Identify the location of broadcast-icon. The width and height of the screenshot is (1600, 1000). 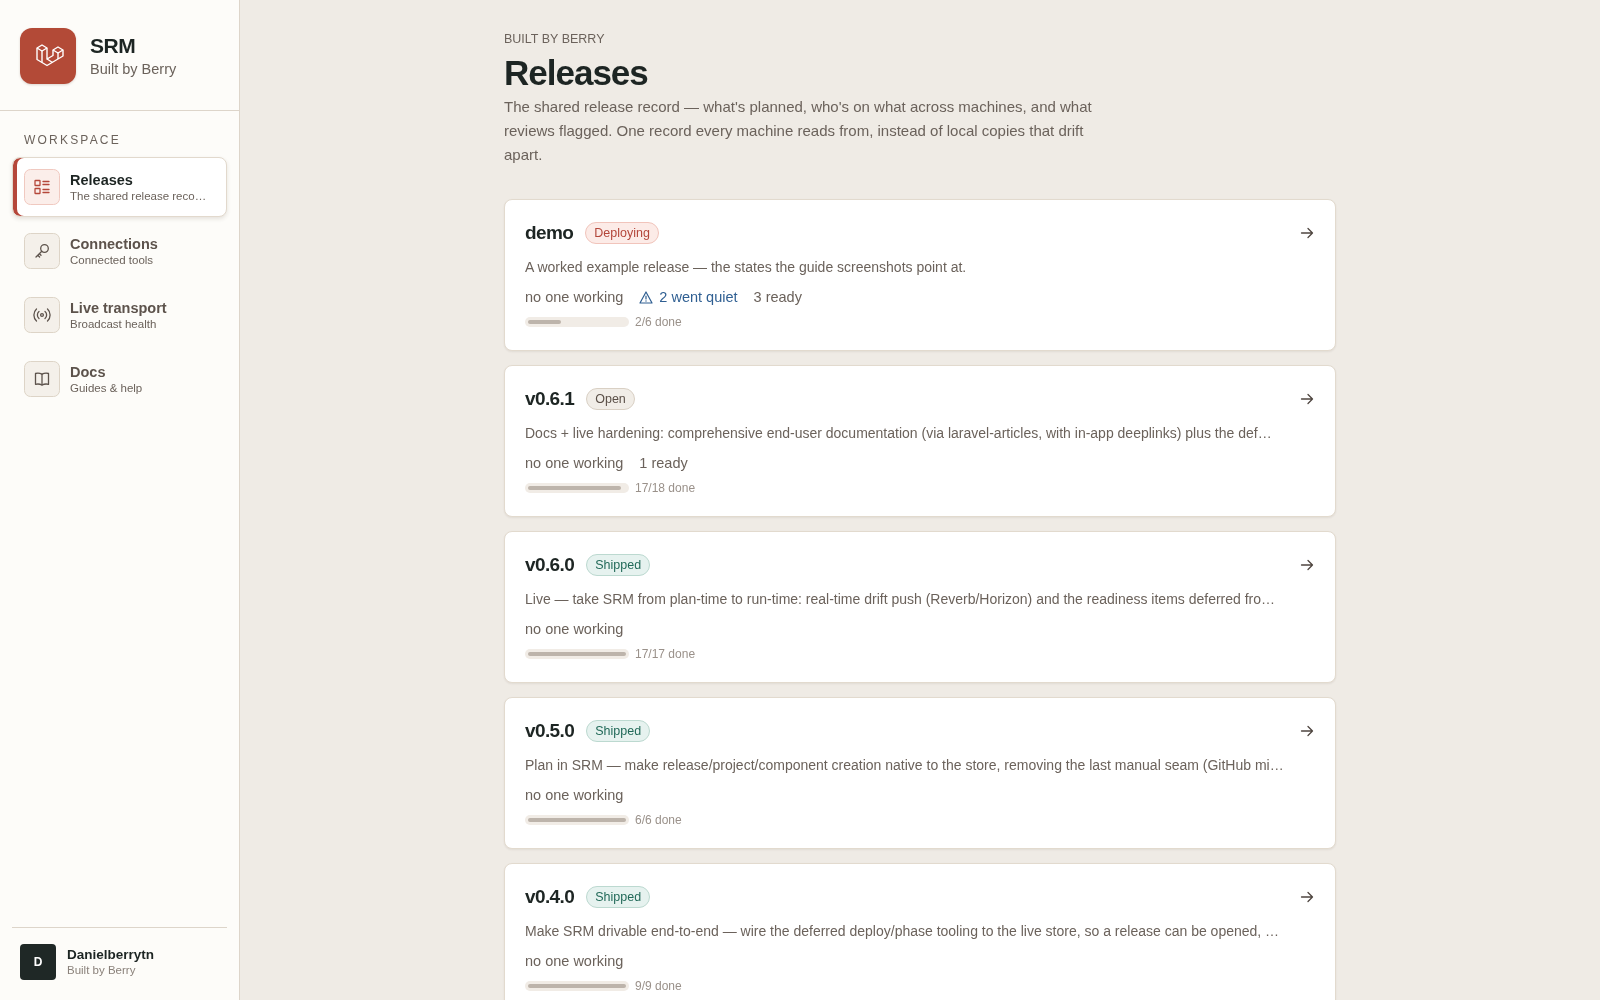
(42, 315).